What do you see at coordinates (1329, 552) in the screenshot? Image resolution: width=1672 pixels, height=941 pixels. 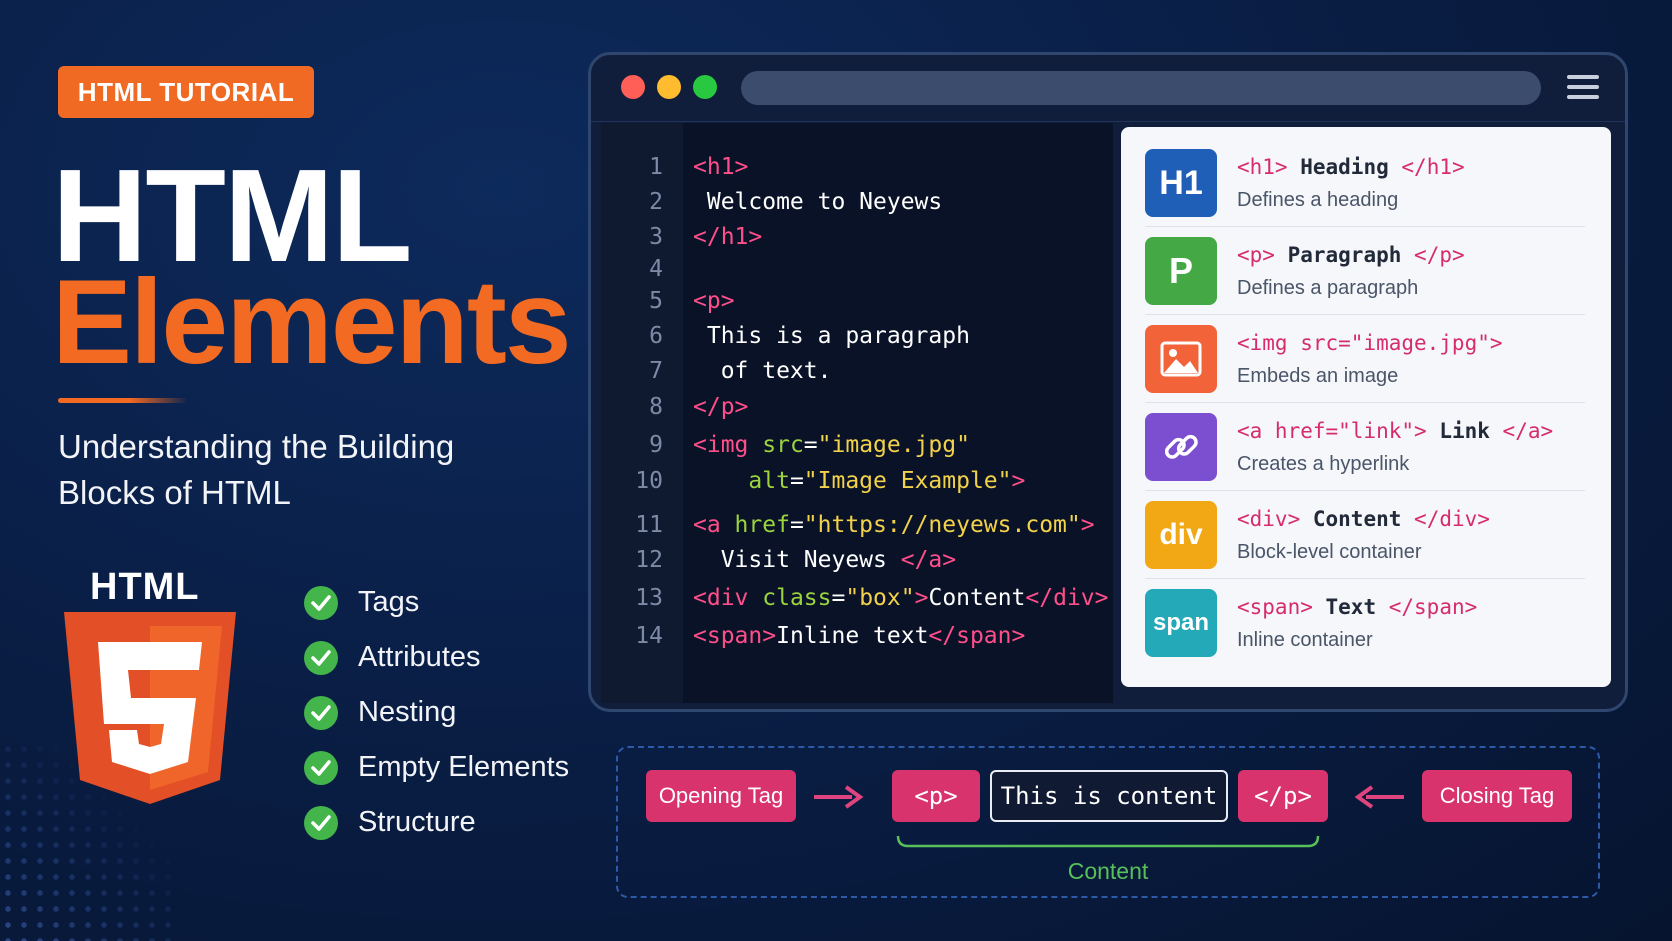 I see `reference-description: Block-level container` at bounding box center [1329, 552].